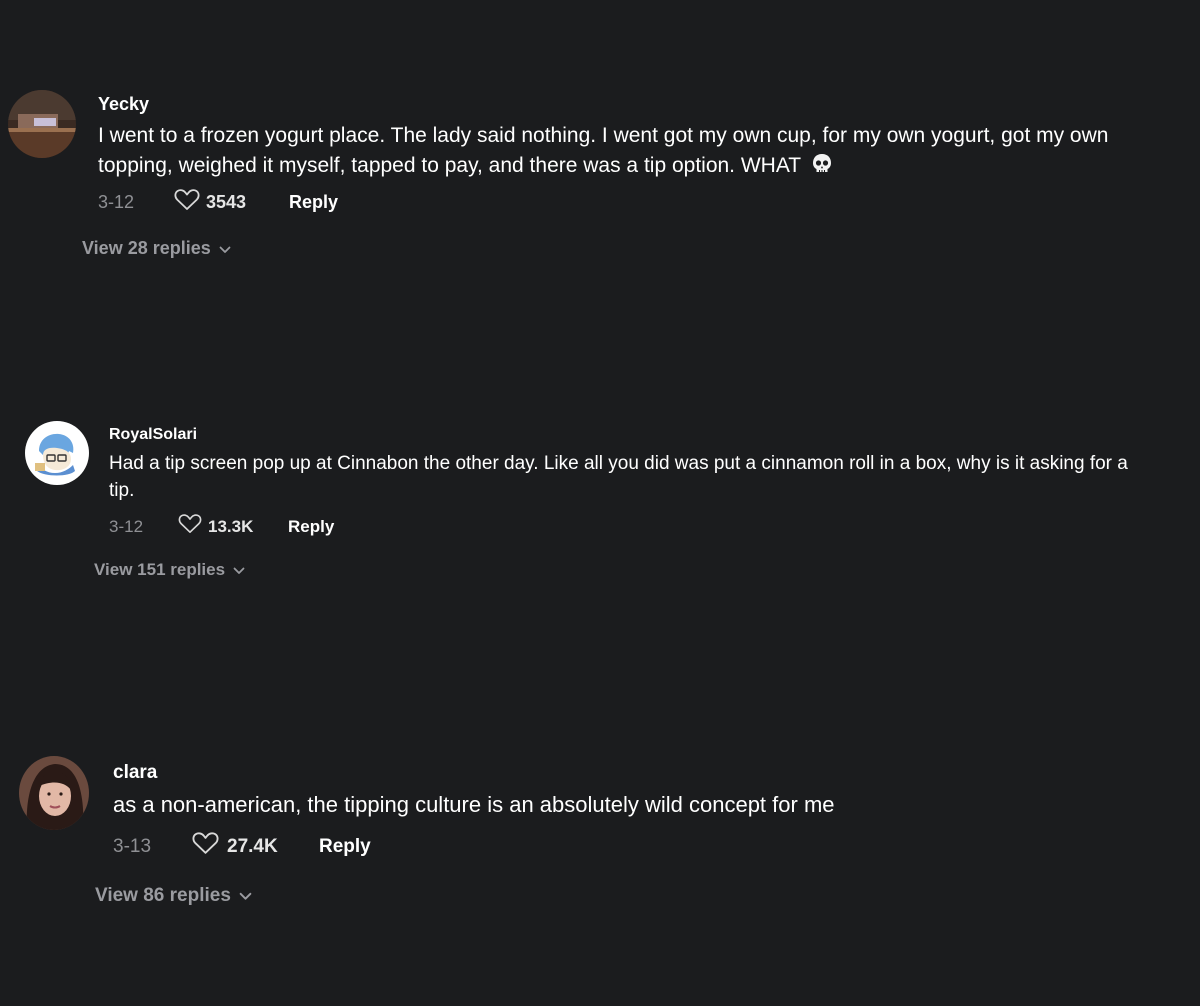 The image size is (1200, 1006). I want to click on like-count: 3543, so click(226, 202).